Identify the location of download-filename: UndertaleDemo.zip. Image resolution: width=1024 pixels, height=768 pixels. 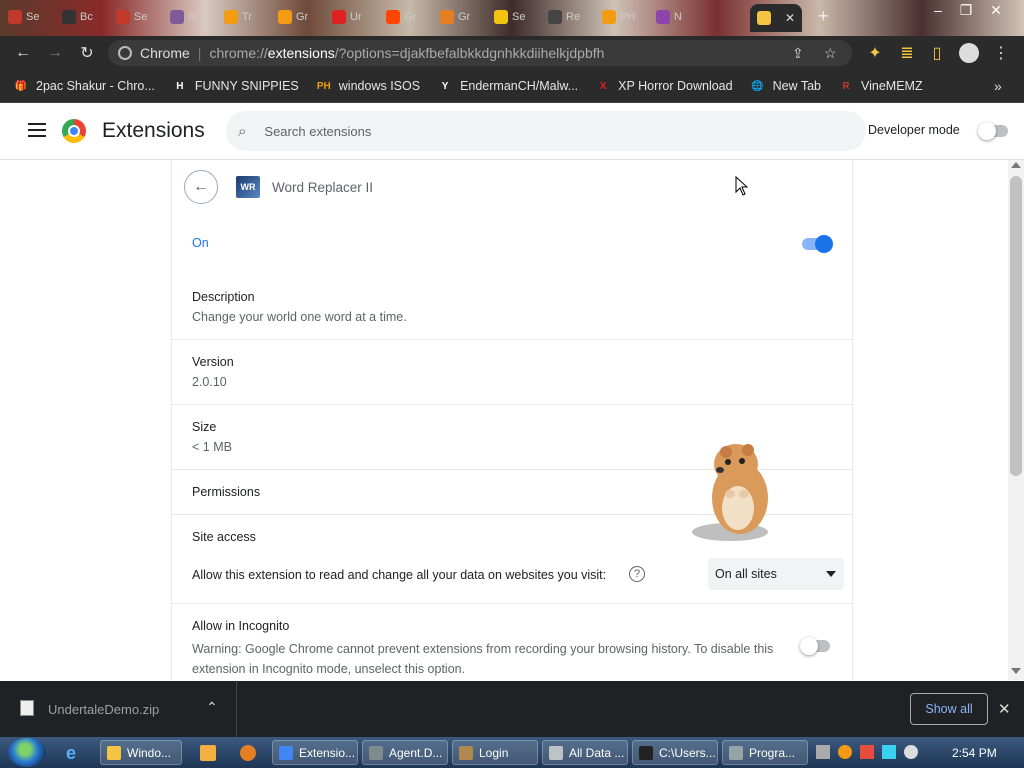
(104, 709).